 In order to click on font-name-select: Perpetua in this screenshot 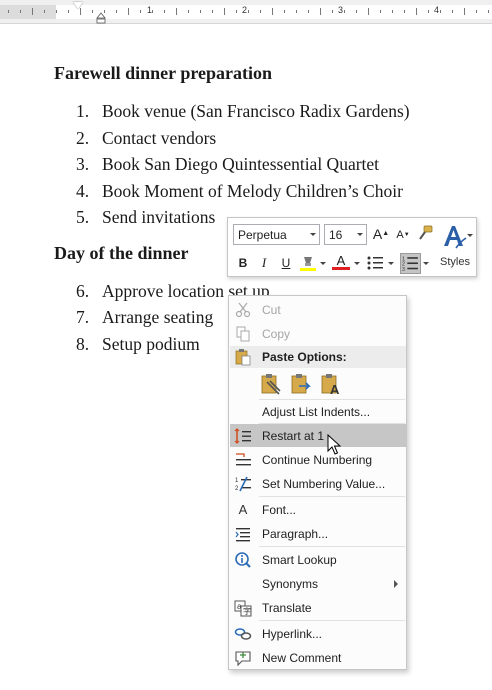, I will do `click(276, 234)`.